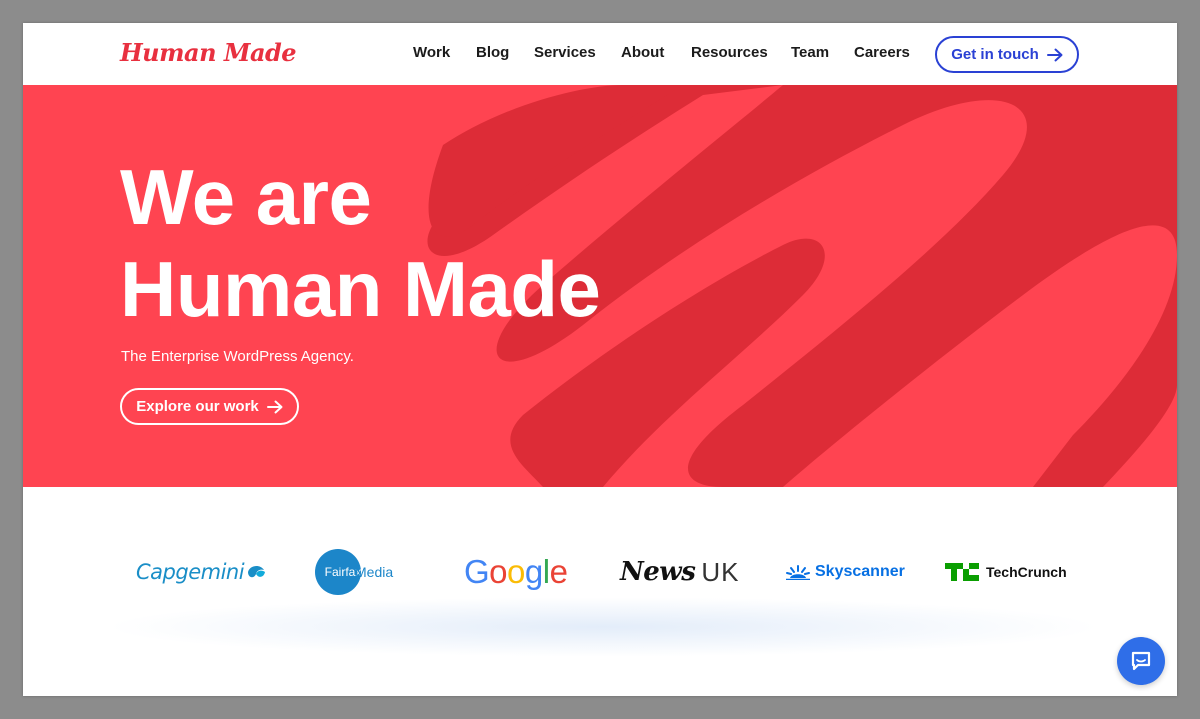  Describe the element at coordinates (882, 52) in the screenshot. I see `nav-item-careers: Careers` at that location.